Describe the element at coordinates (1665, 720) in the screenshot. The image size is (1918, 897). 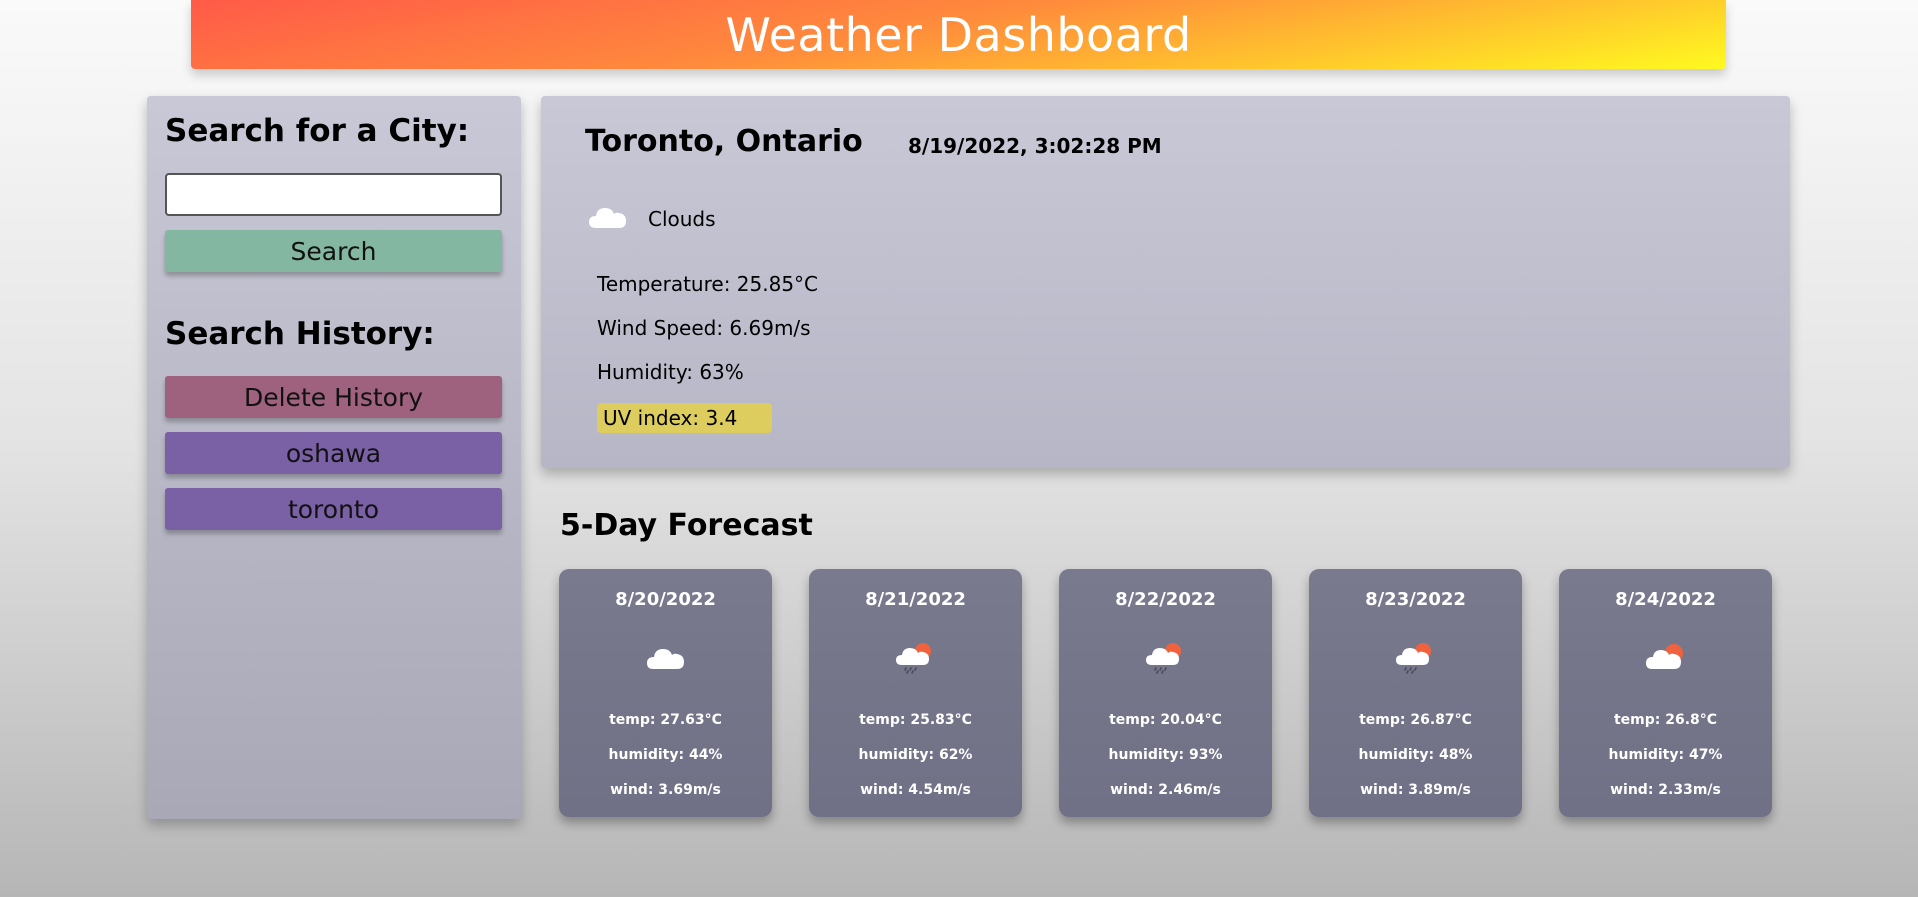
I see `forecast-temp: temp: 26.8°C` at that location.